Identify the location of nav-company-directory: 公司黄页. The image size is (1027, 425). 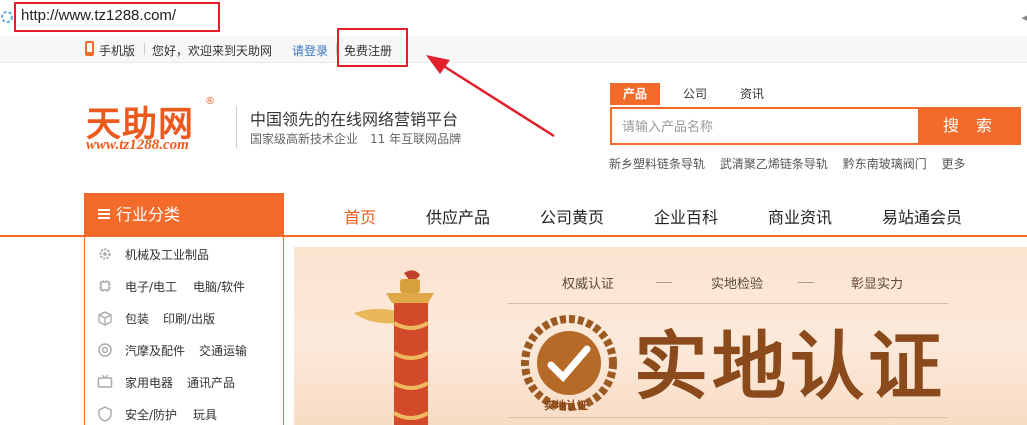
(572, 216).